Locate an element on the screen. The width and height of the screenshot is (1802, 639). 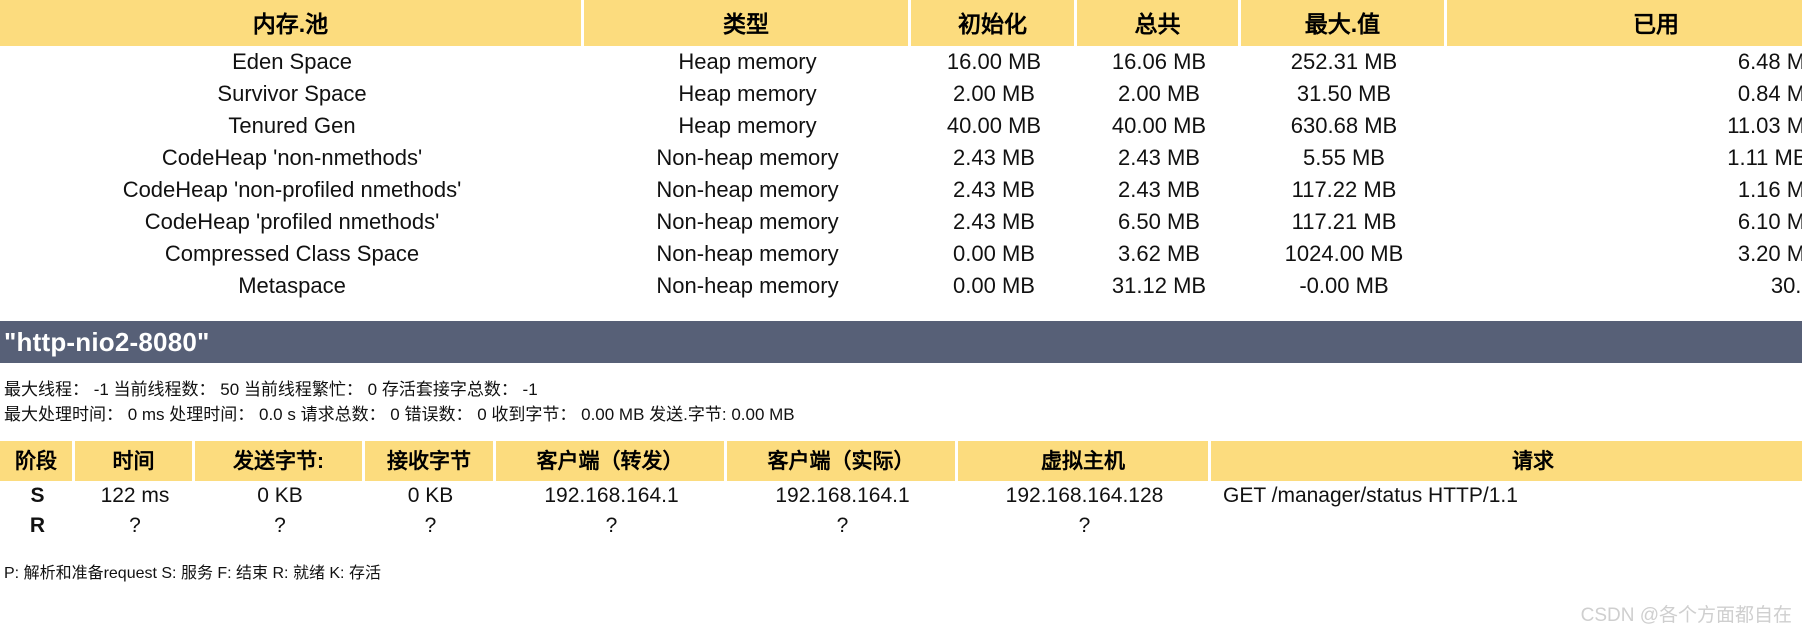
memory-pool-init: 16.00 MB is located at coordinates (994, 61).